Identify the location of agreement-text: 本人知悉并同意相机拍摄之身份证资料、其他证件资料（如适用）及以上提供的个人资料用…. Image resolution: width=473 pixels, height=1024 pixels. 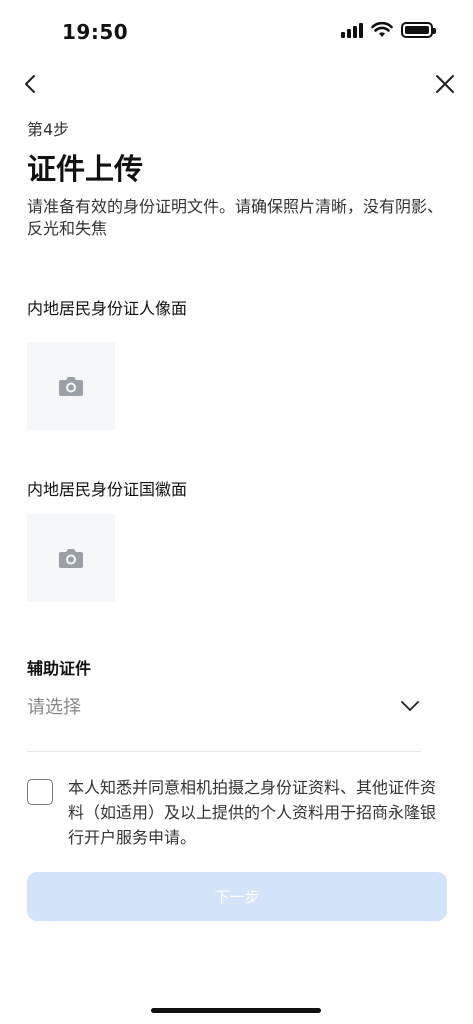
(252, 812).